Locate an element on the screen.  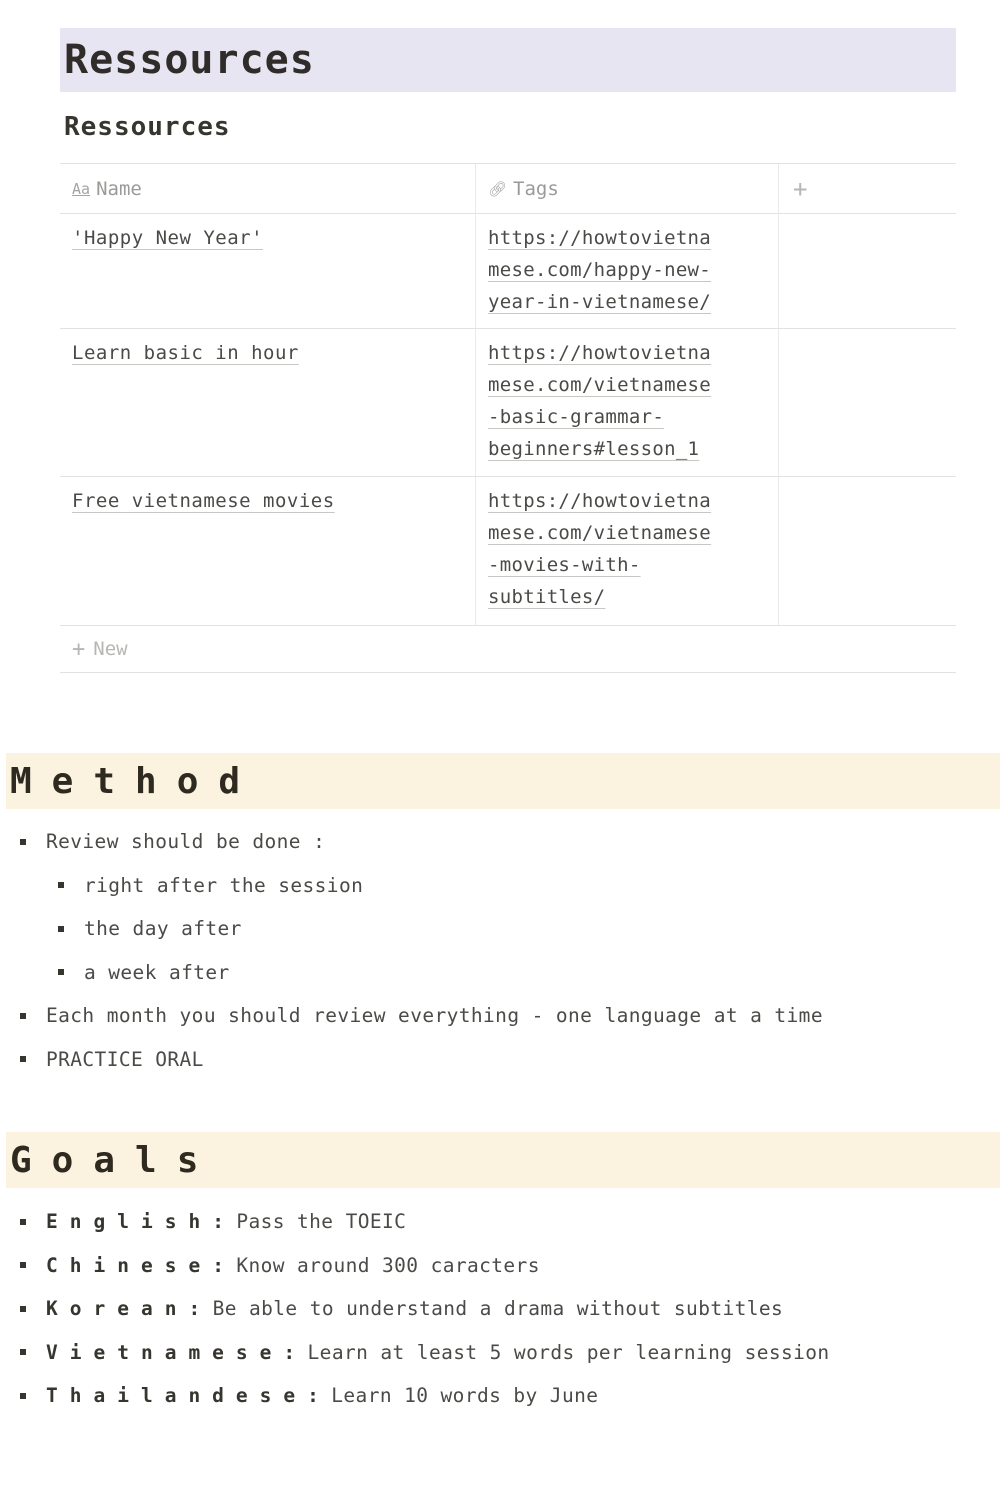
cell-name: Learn basic in hour is located at coordinates (268, 402).